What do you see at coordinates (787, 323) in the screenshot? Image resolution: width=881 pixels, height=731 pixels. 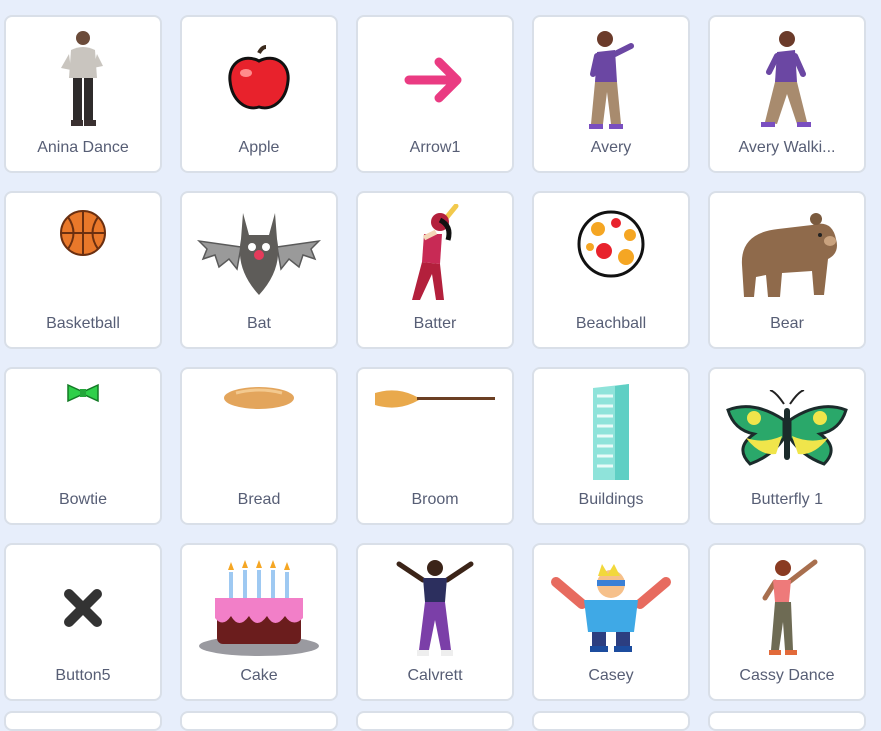 I see `sprite-name: Bear` at bounding box center [787, 323].